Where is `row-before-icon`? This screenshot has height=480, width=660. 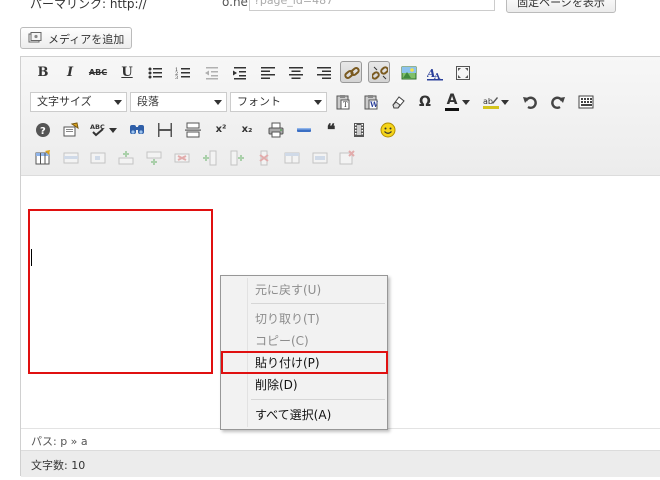
row-before-icon is located at coordinates (126, 158).